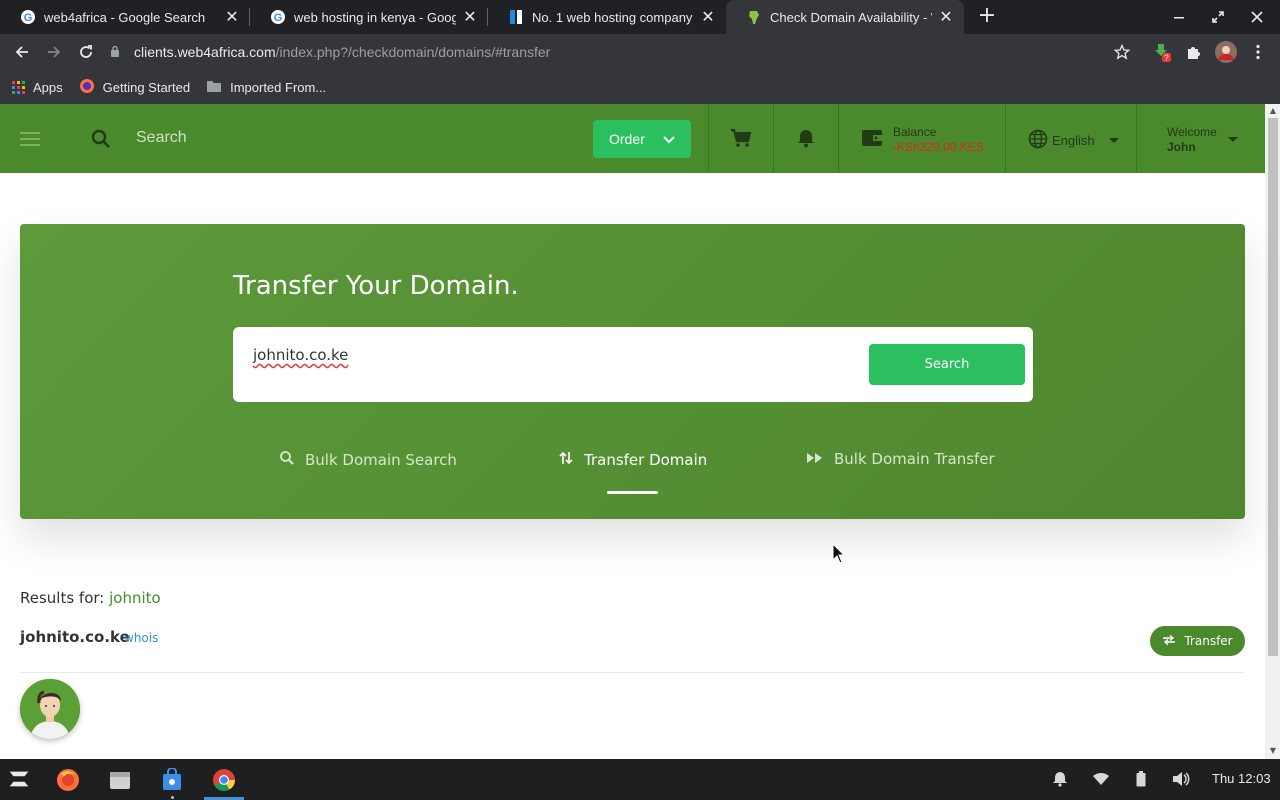  Describe the element at coordinates (1273, 111) in the screenshot. I see `scroll-up-icon: ▲` at that location.